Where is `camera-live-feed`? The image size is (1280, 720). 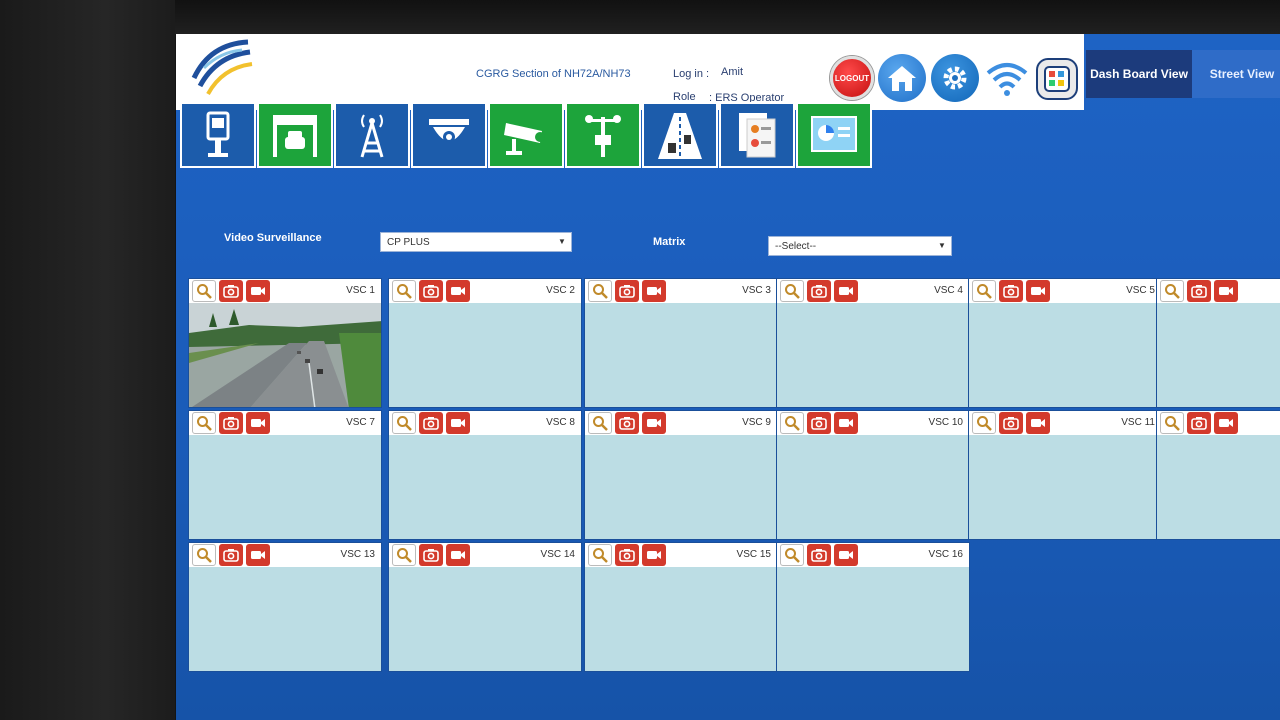
camera-live-feed is located at coordinates (285, 355).